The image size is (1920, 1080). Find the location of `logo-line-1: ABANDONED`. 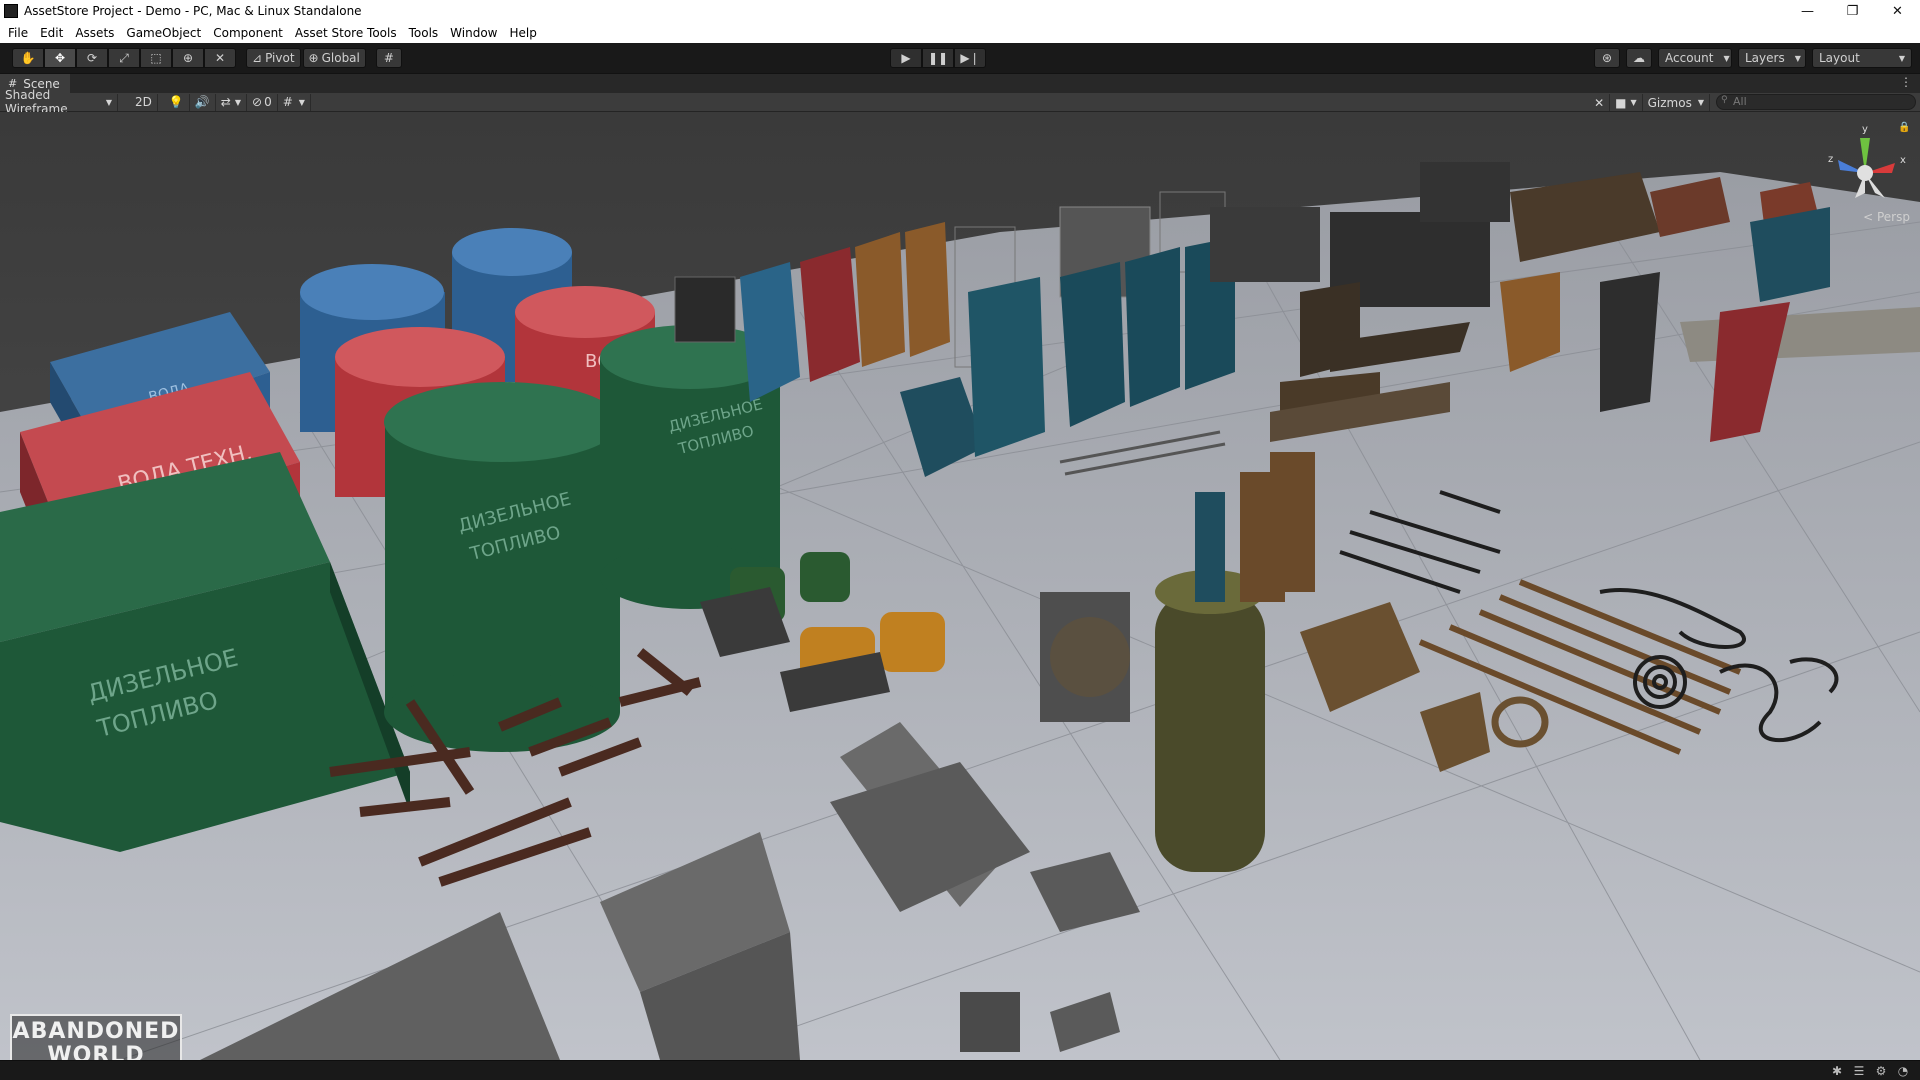

logo-line-1: ABANDONED is located at coordinates (96, 1031).